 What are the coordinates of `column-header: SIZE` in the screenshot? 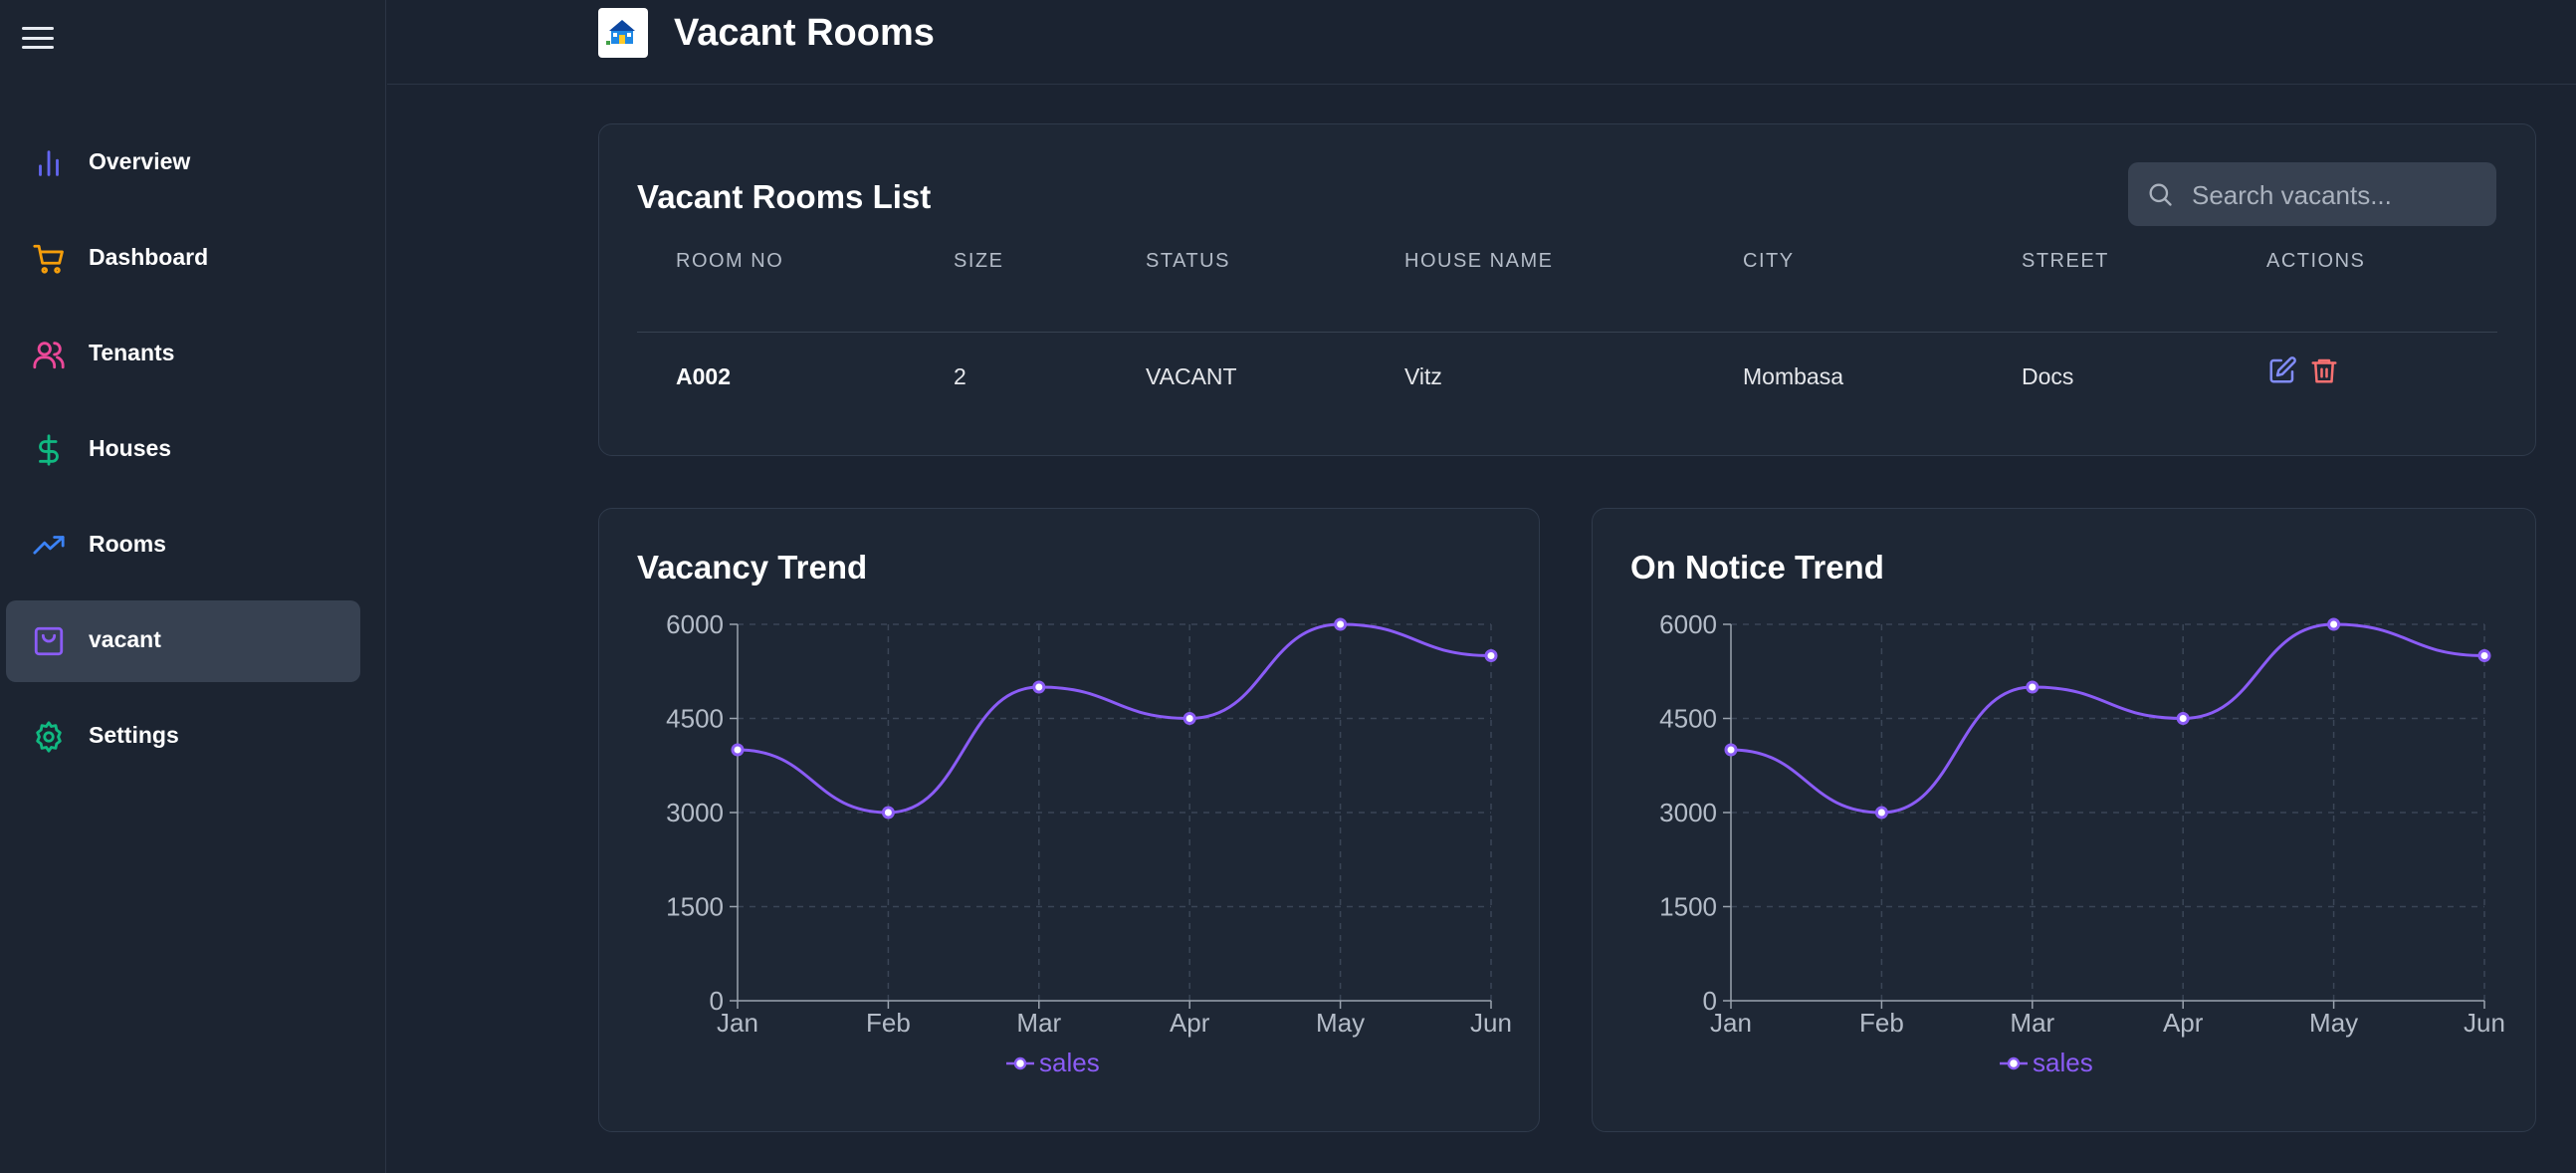 It's located at (979, 261).